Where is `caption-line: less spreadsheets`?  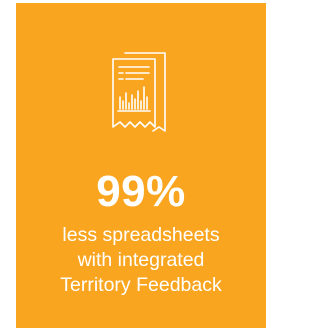 caption-line: less spreadsheets is located at coordinates (141, 235).